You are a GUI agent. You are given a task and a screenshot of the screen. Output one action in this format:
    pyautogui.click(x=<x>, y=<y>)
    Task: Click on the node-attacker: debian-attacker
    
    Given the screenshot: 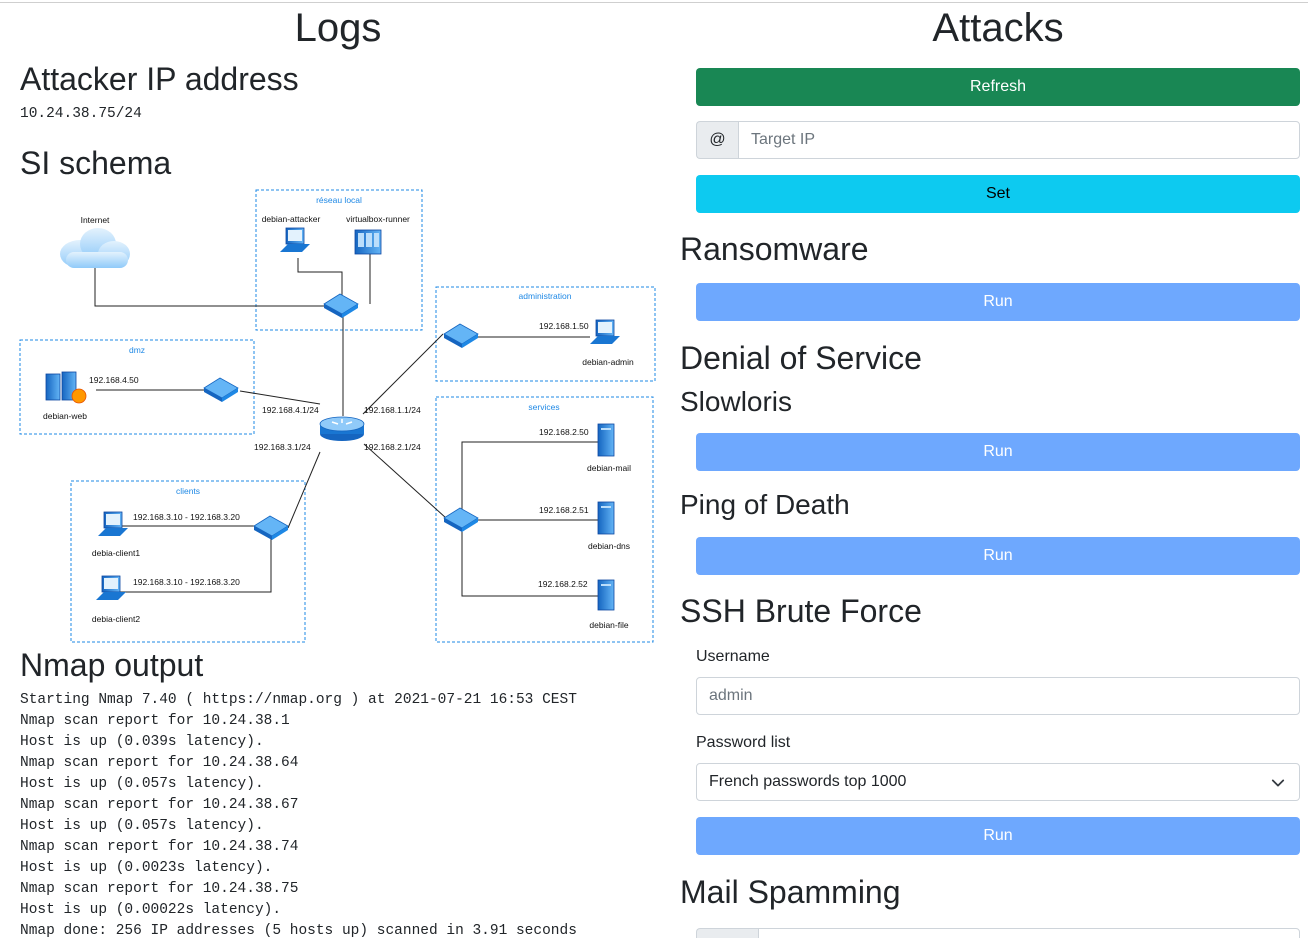 What is the action you would take?
    pyautogui.click(x=291, y=219)
    